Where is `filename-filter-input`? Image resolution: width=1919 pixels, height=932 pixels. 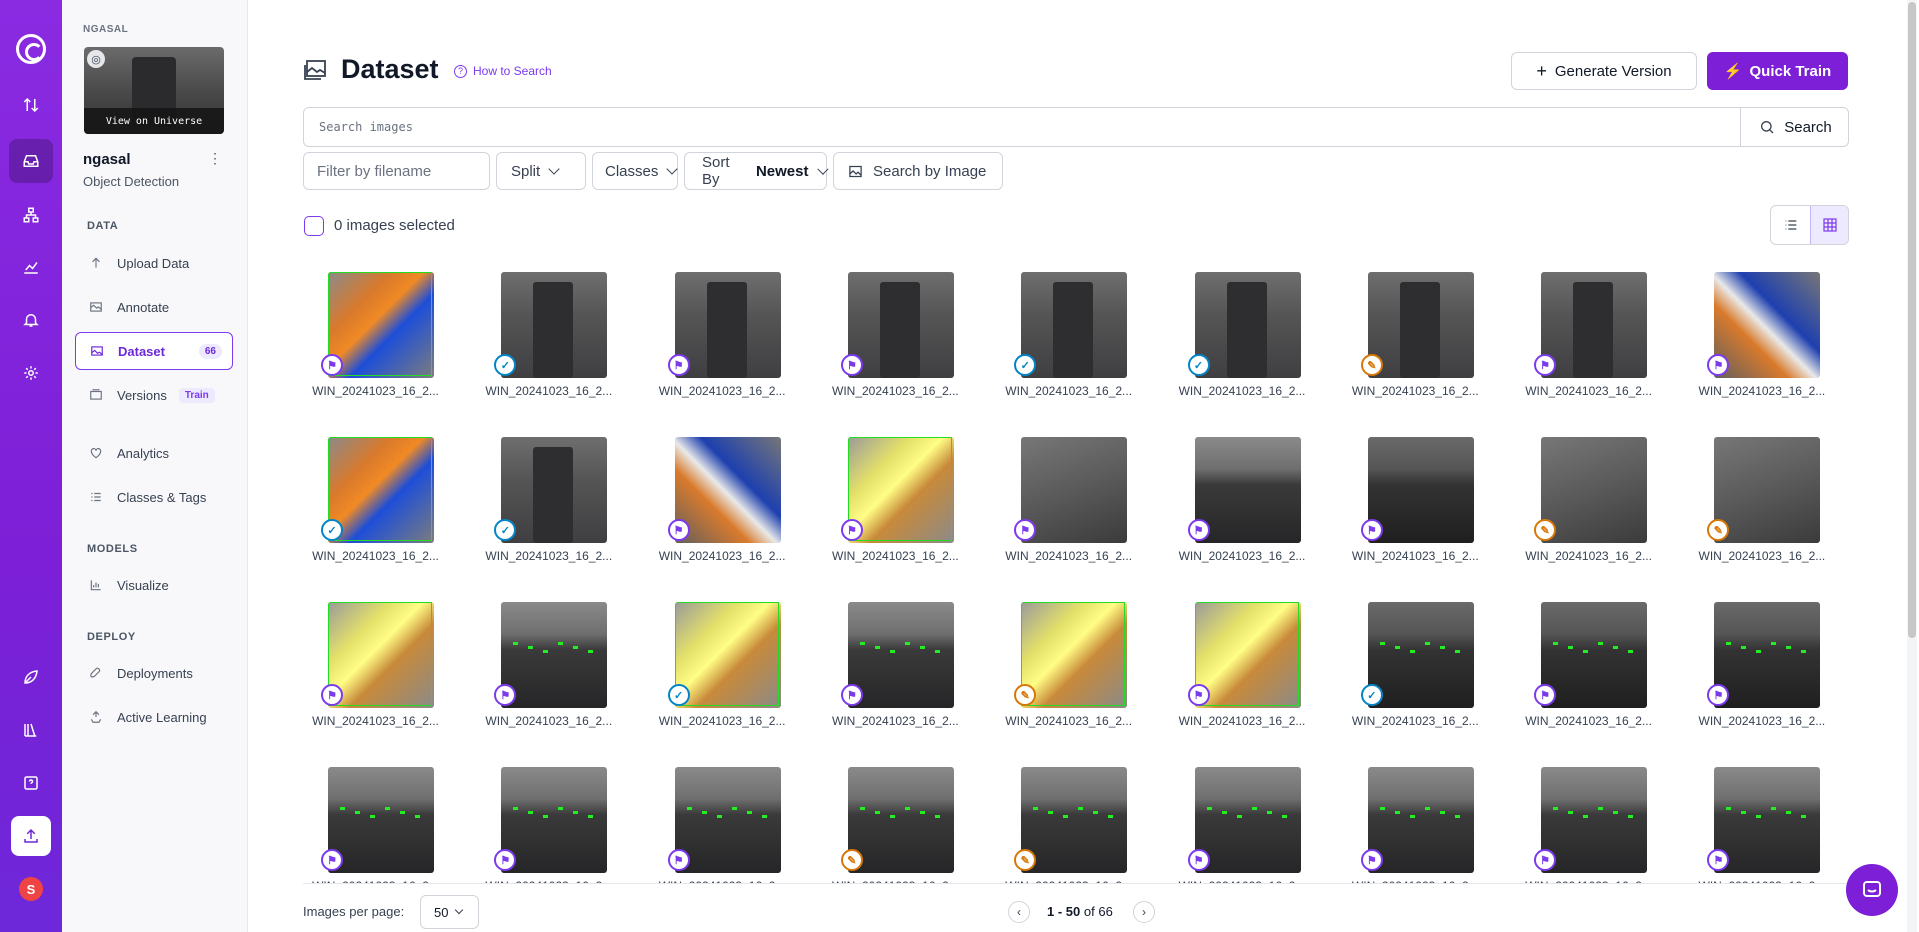
filename-filter-input is located at coordinates (396, 171).